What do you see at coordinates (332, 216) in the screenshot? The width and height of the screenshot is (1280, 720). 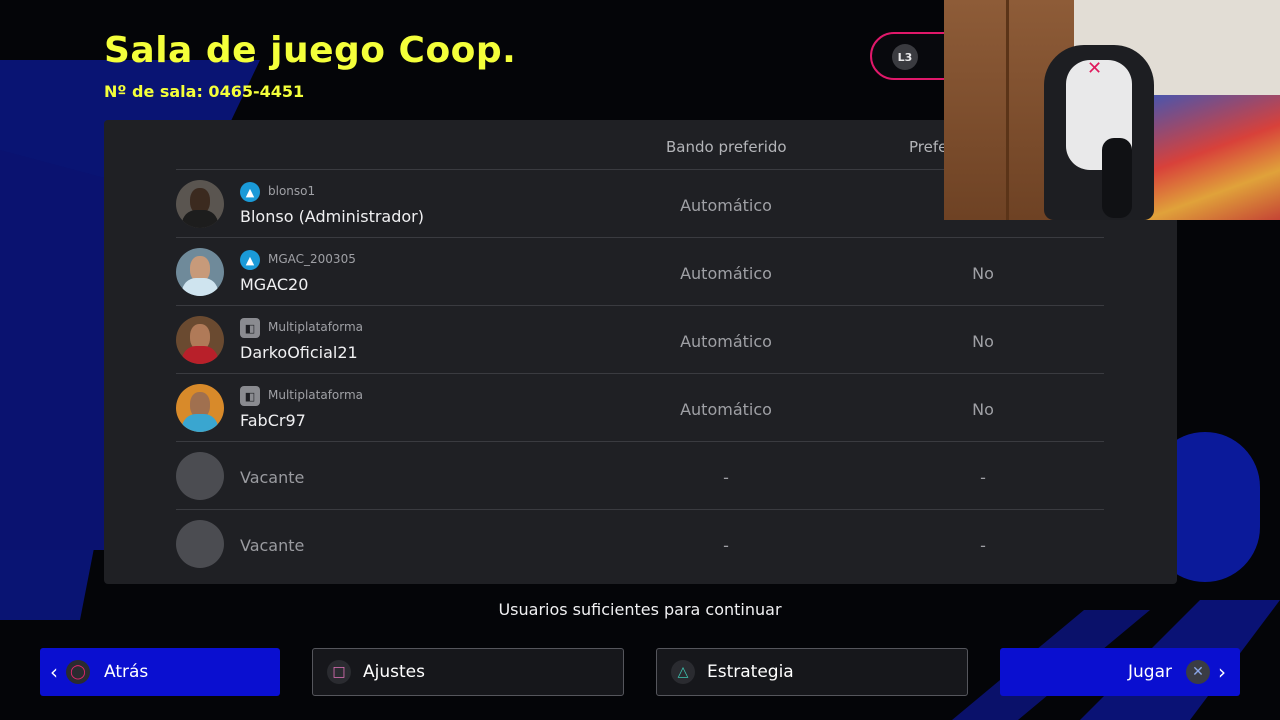 I see `player-name: Blonso (Administrador)` at bounding box center [332, 216].